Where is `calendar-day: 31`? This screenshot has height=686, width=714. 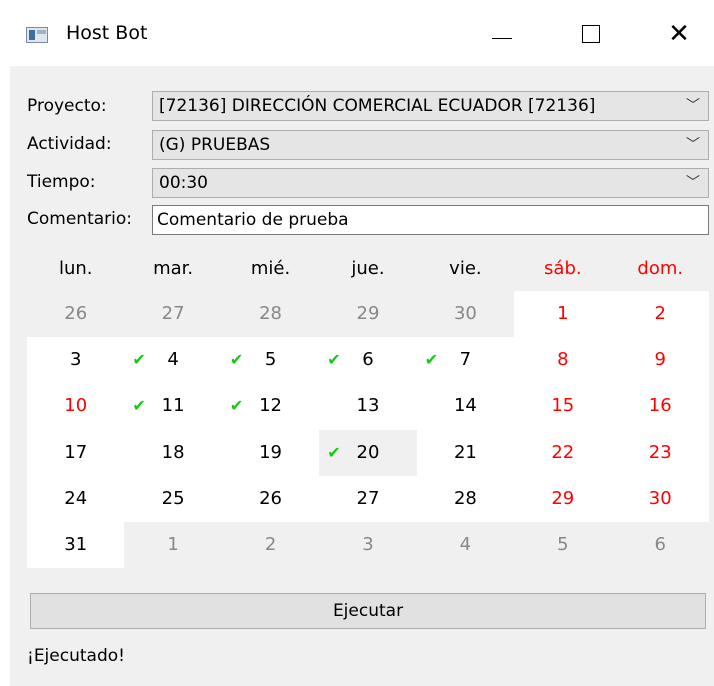 calendar-day: 31 is located at coordinates (76, 545).